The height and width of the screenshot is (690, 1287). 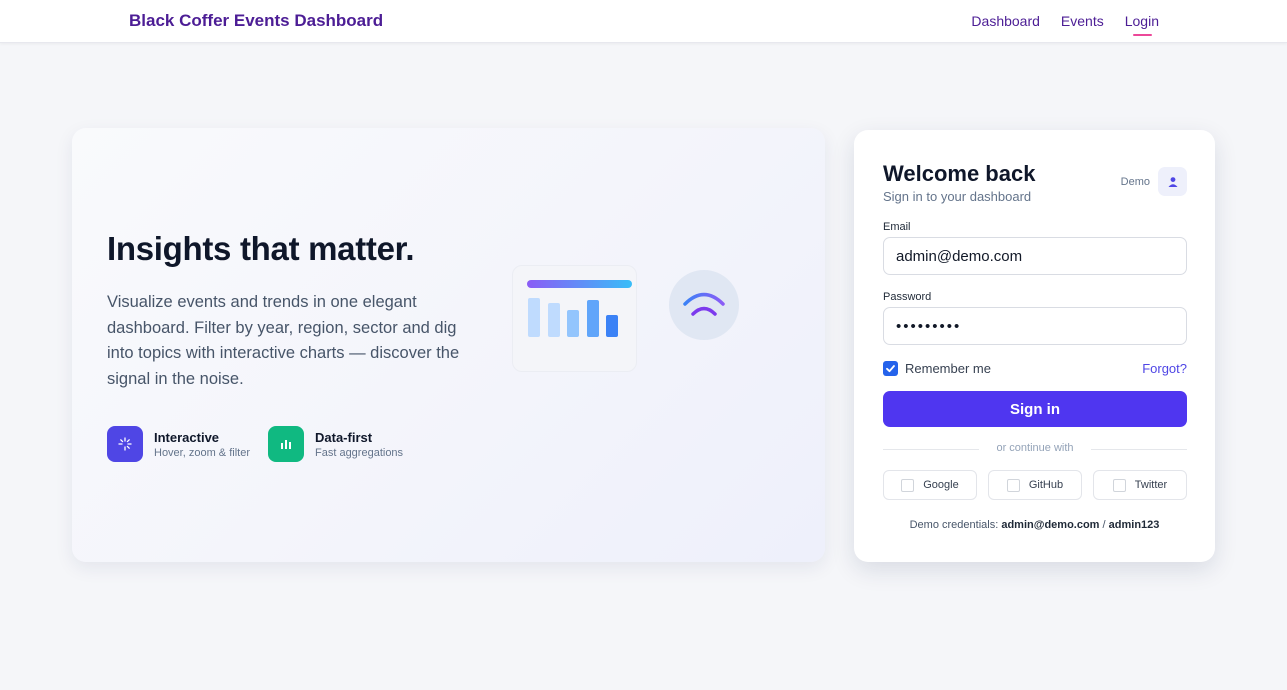 I want to click on nav-dashboard: Dashboard, so click(x=1005, y=21).